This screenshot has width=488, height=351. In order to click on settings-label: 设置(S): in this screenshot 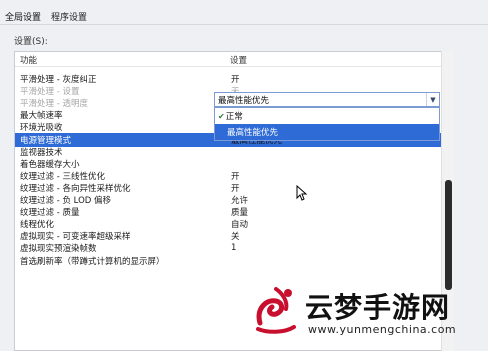, I will do `click(31, 42)`.